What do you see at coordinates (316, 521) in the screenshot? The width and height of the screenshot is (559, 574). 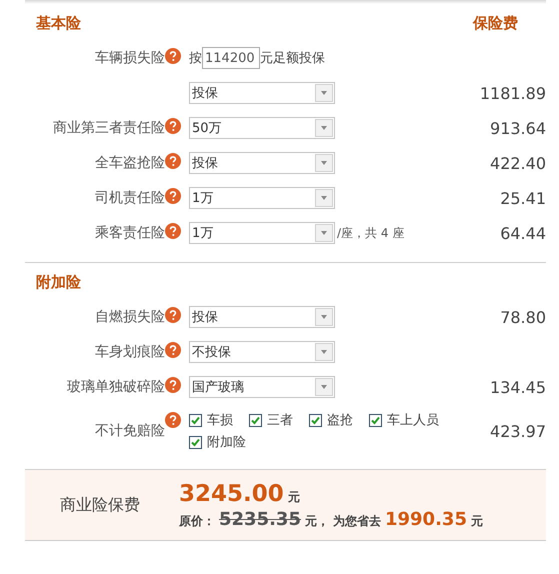 I see `currency-unit: 元，` at bounding box center [316, 521].